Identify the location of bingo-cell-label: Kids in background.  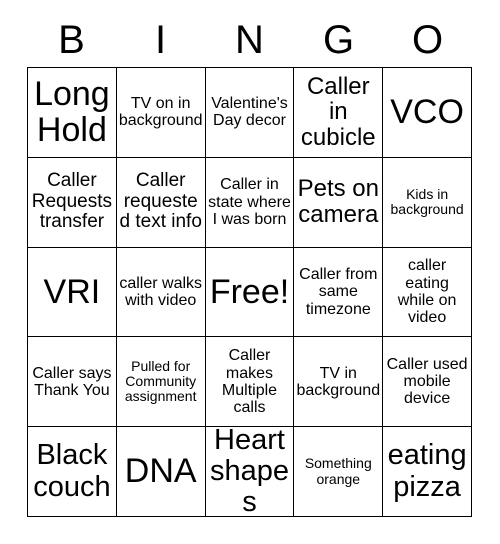
(427, 202).